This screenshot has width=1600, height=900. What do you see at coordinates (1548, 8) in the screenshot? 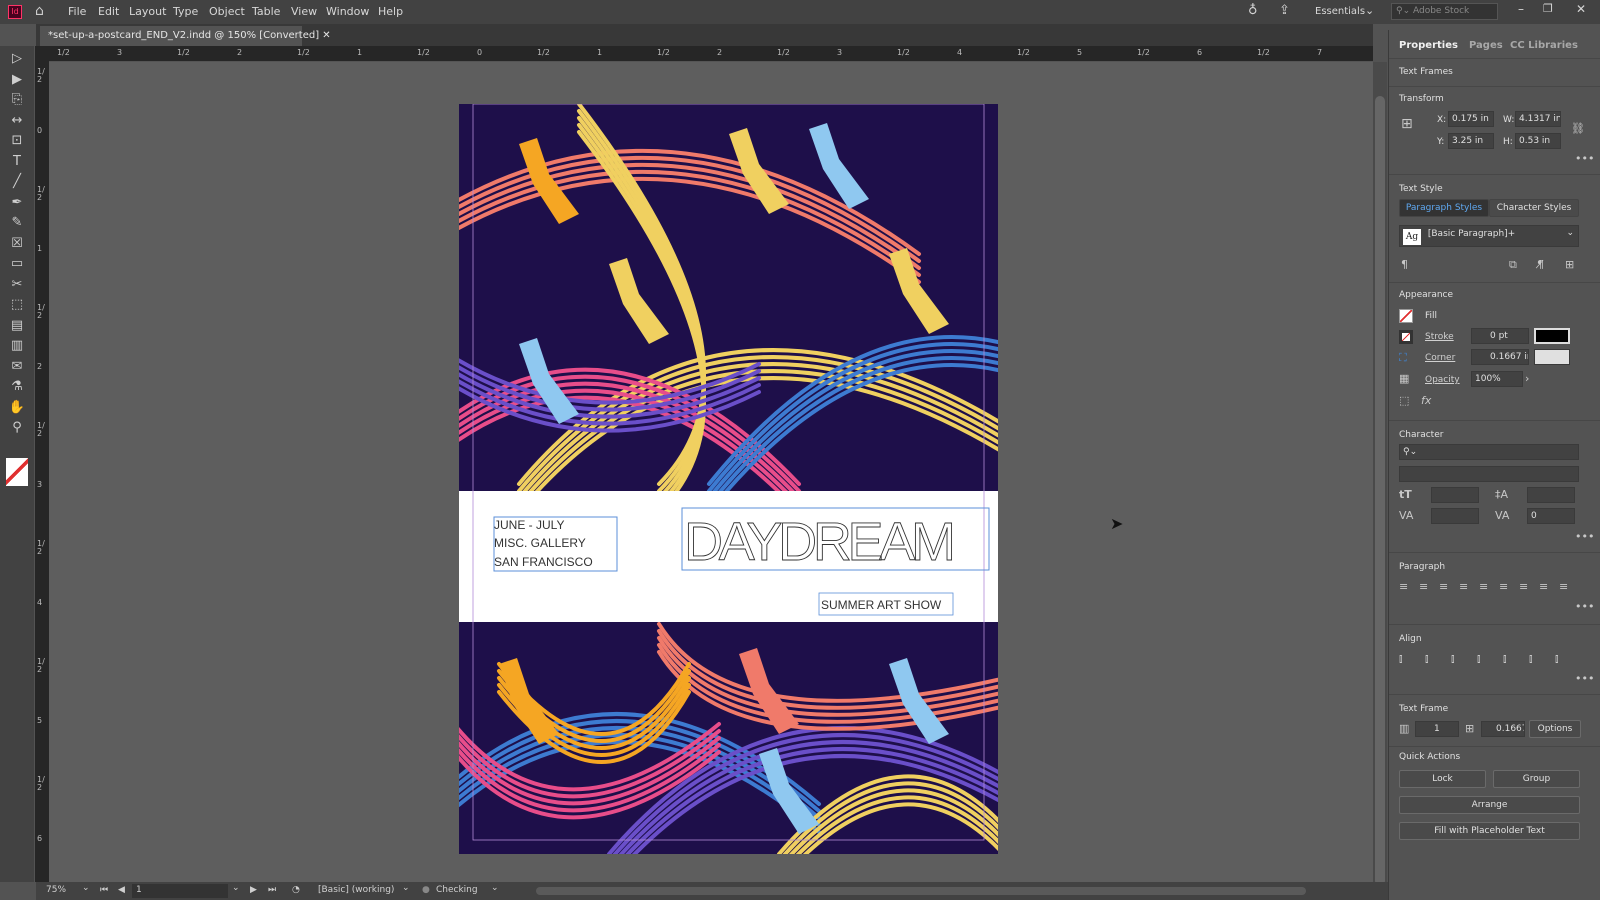
I see `restore-button: ❐` at bounding box center [1548, 8].